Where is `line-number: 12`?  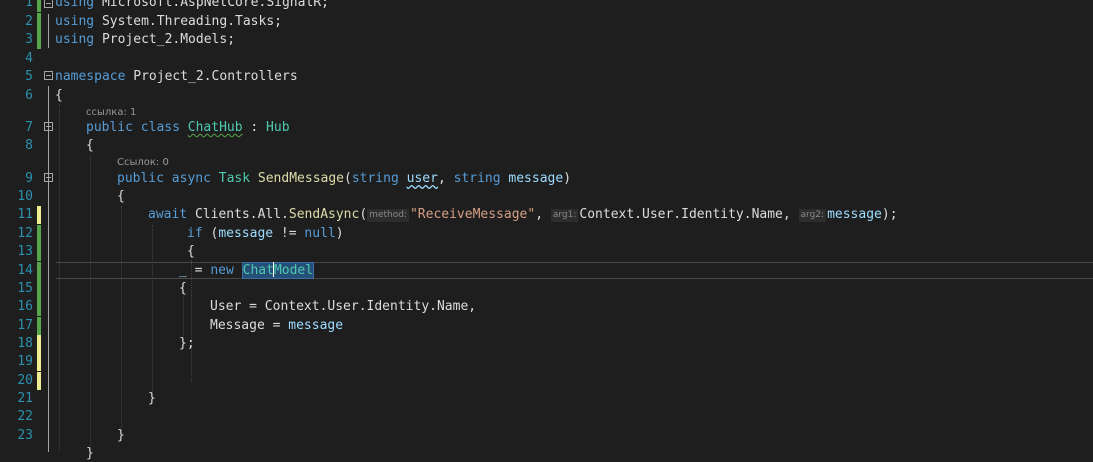 line-number: 12 is located at coordinates (25, 233).